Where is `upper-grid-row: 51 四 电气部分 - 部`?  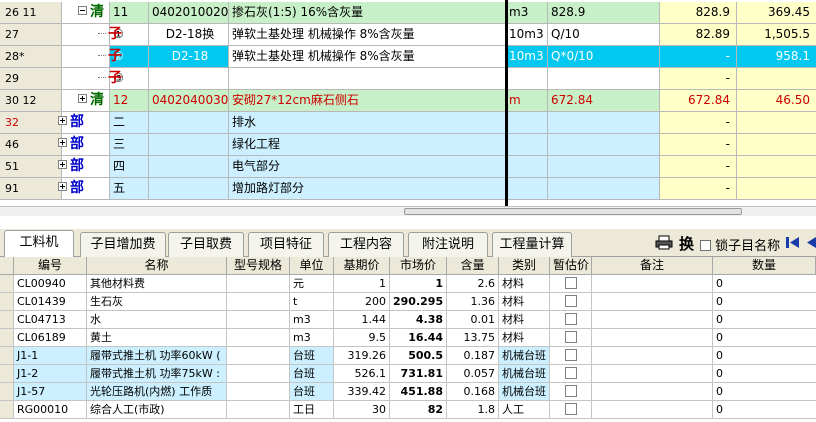
upper-grid-row: 51 四 电气部分 - 部 is located at coordinates (408, 167).